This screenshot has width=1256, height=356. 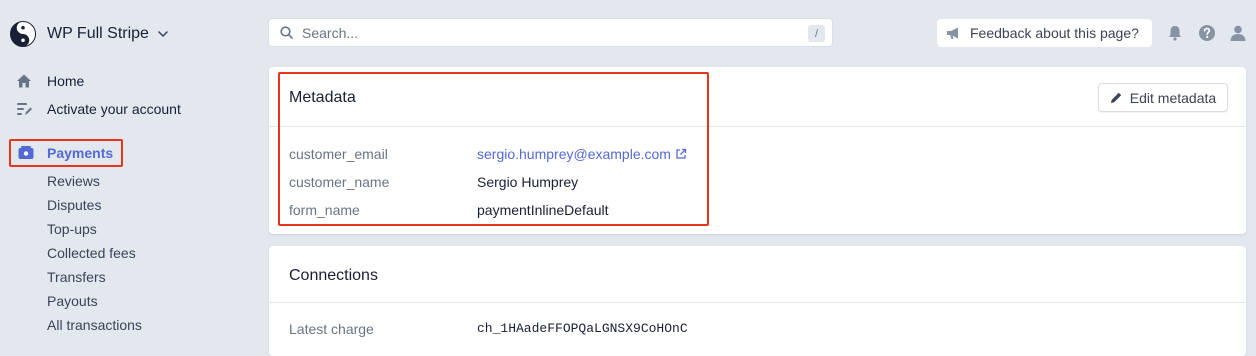 I want to click on chevron-down-icon, so click(x=163, y=34).